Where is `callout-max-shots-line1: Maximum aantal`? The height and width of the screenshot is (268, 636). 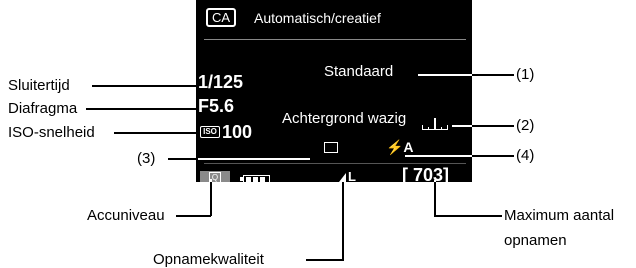
callout-max-shots-line1: Maximum aantal is located at coordinates (559, 215).